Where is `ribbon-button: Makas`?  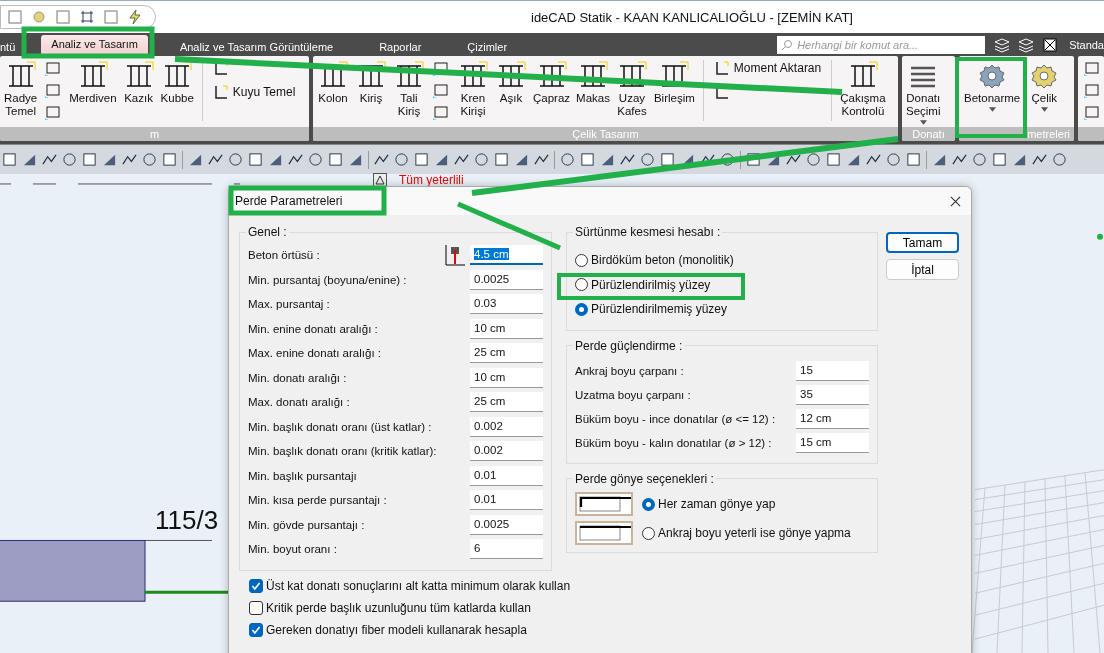
ribbon-button: Makas is located at coordinates (593, 82).